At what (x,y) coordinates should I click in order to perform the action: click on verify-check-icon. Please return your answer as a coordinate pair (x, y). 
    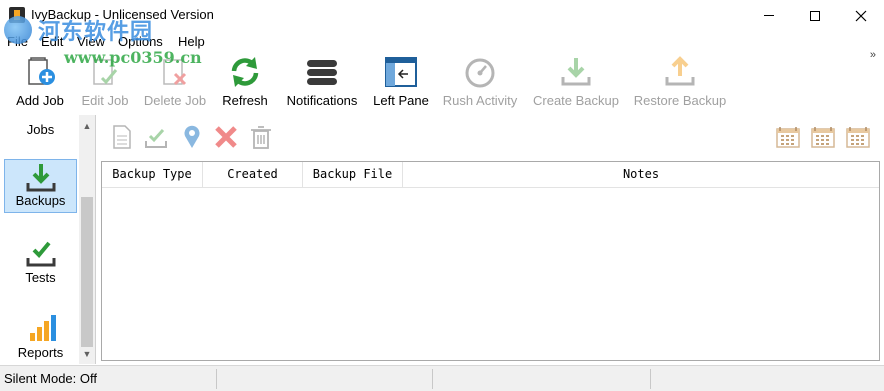
    Looking at the image, I should click on (156, 137).